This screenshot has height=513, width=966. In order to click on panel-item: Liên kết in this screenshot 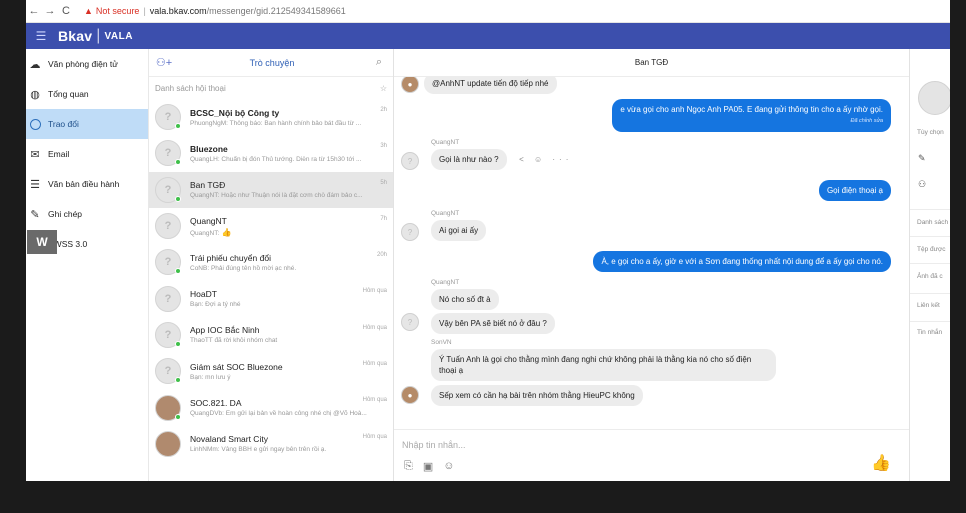, I will do `click(928, 305)`.